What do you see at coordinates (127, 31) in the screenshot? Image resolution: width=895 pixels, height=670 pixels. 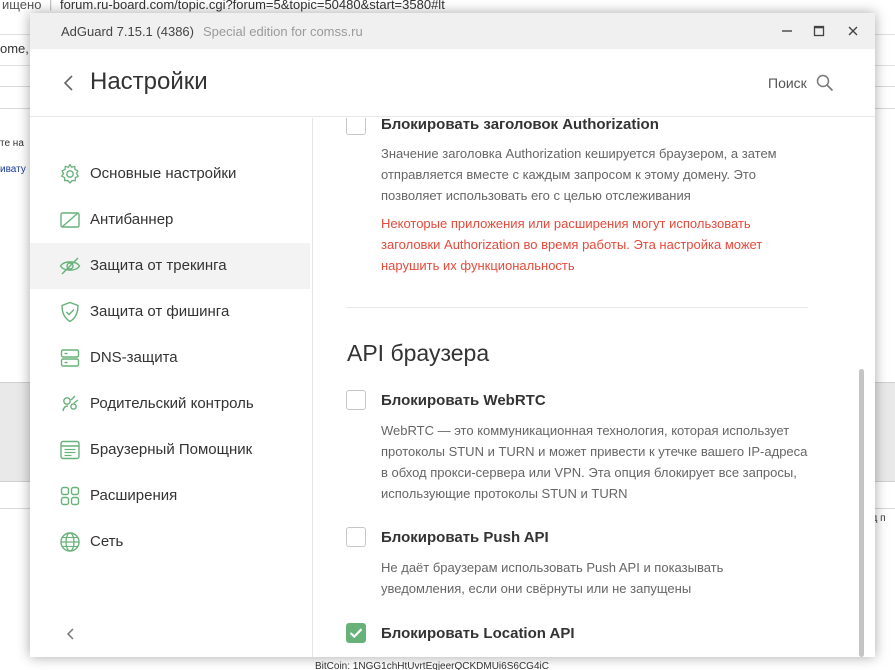 I see `app-name: AdGuard 7.15.1 (4386)` at bounding box center [127, 31].